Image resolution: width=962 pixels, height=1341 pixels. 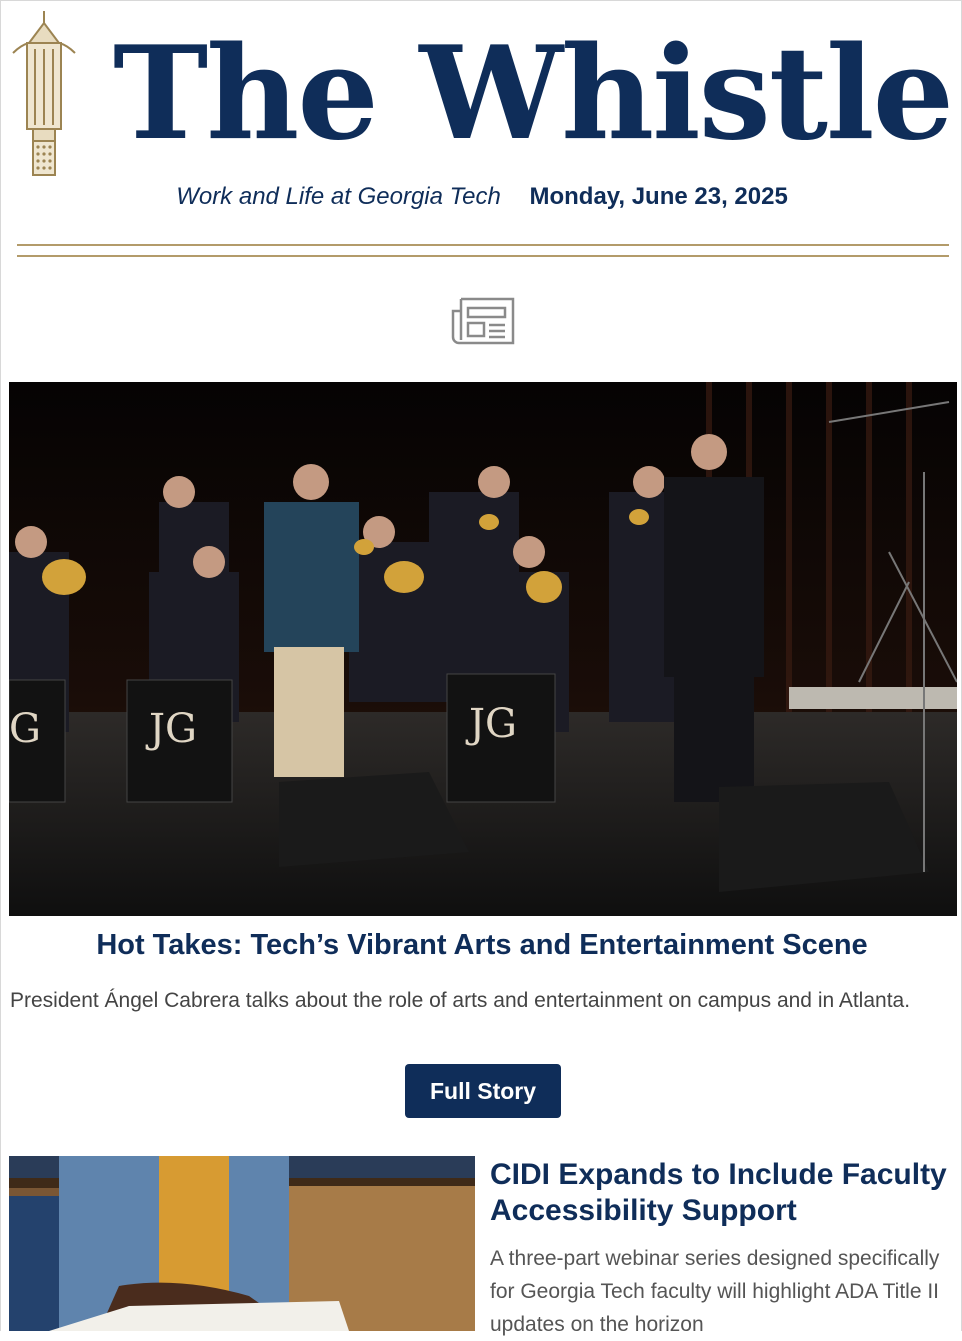 I want to click on full-story-button: Full Story, so click(x=483, y=1091).